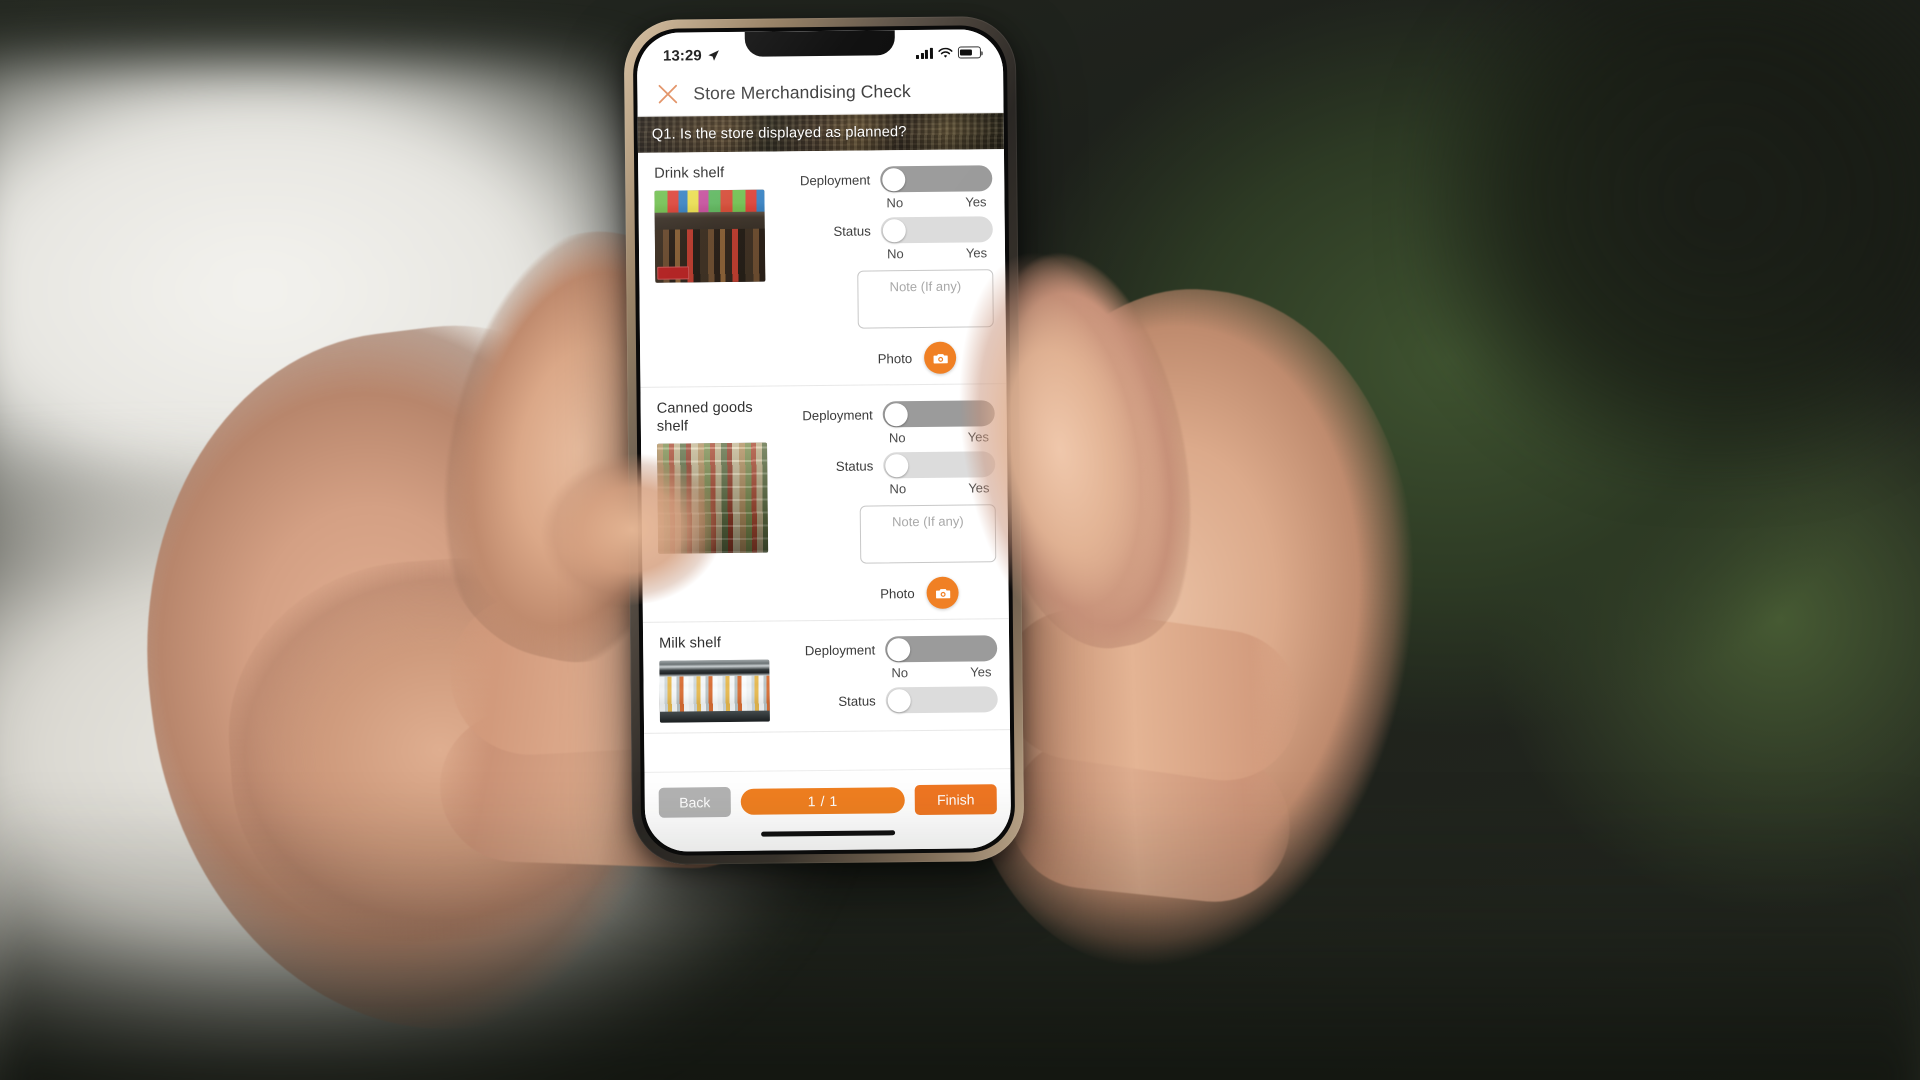 The height and width of the screenshot is (1080, 1920). What do you see at coordinates (704, 417) in the screenshot?
I see `shelf-name-label: Canned goods shelf` at bounding box center [704, 417].